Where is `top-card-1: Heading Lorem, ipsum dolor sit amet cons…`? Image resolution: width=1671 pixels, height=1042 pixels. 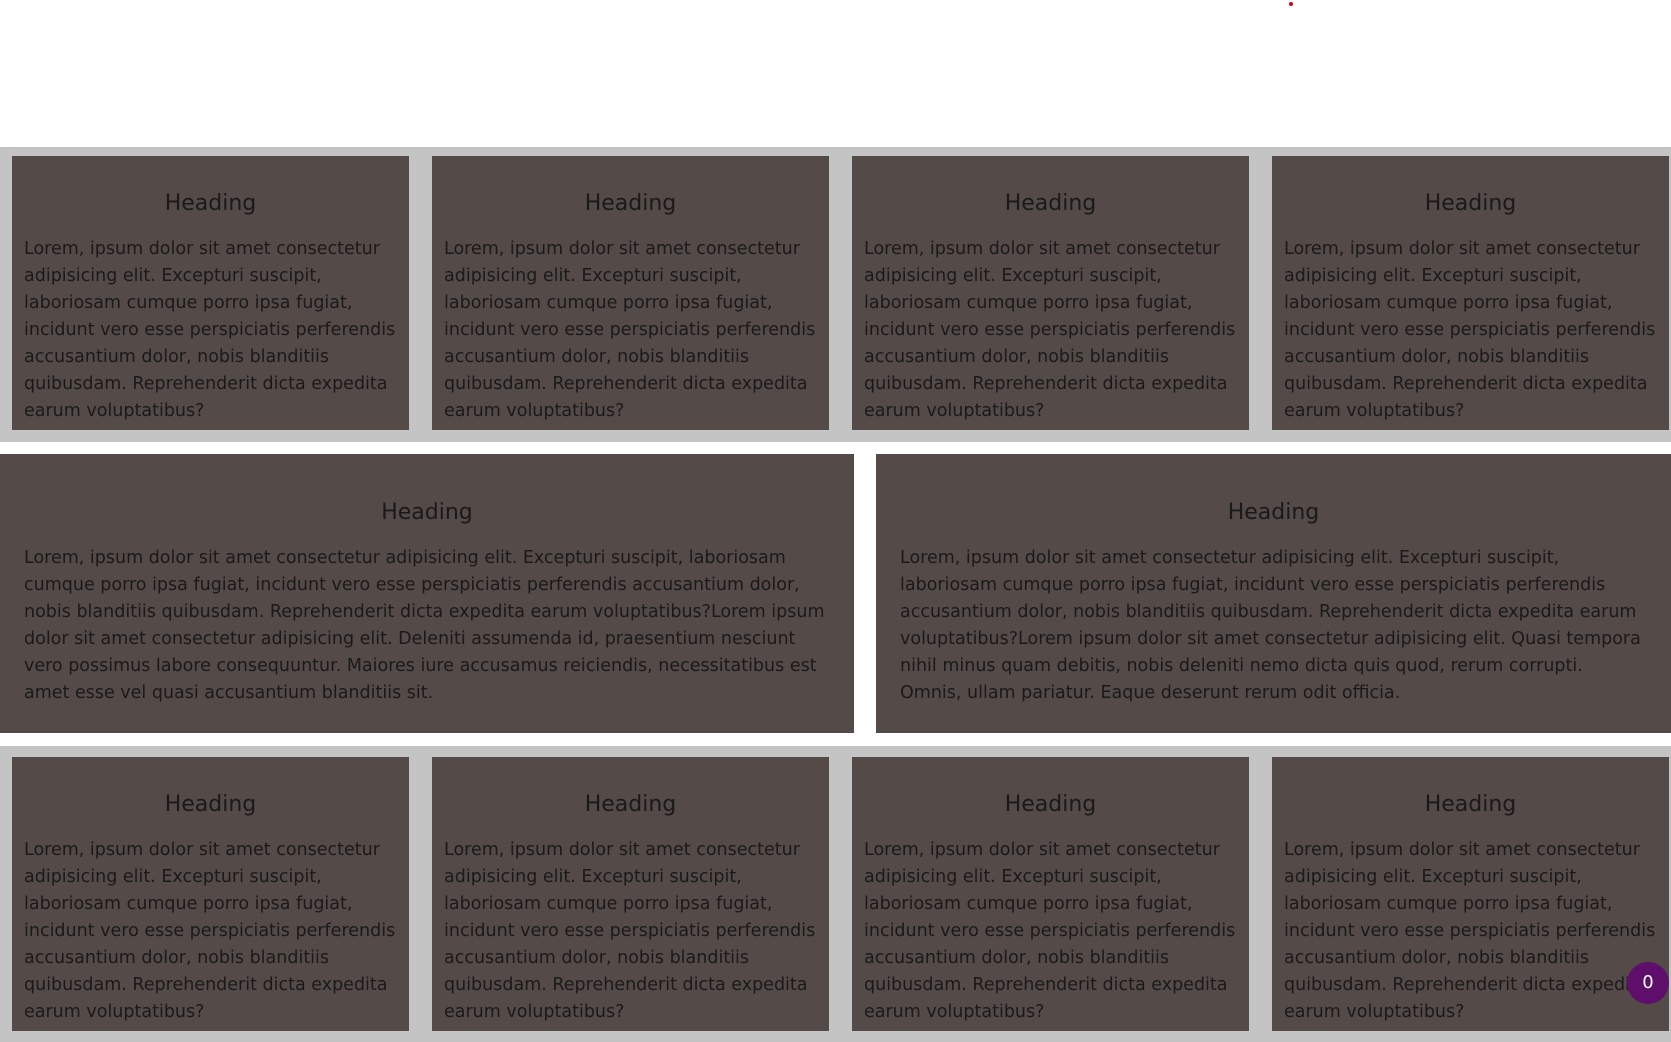 top-card-1: Heading Lorem, ipsum dolor sit amet cons… is located at coordinates (210, 293).